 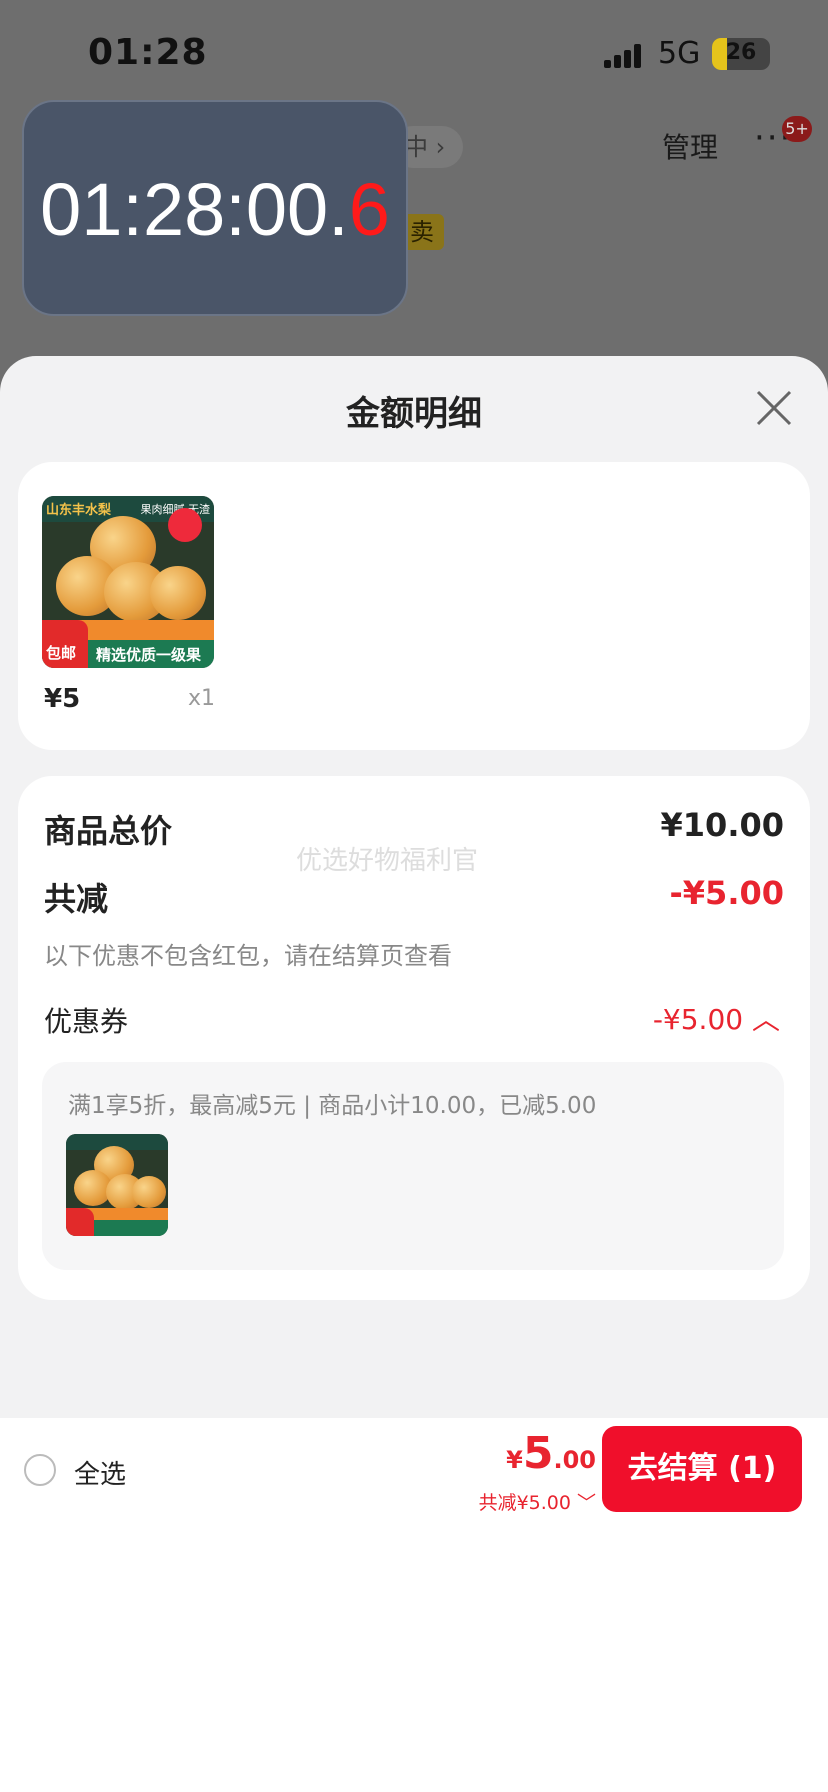 What do you see at coordinates (185, 525) in the screenshot?
I see `check-badge-icon` at bounding box center [185, 525].